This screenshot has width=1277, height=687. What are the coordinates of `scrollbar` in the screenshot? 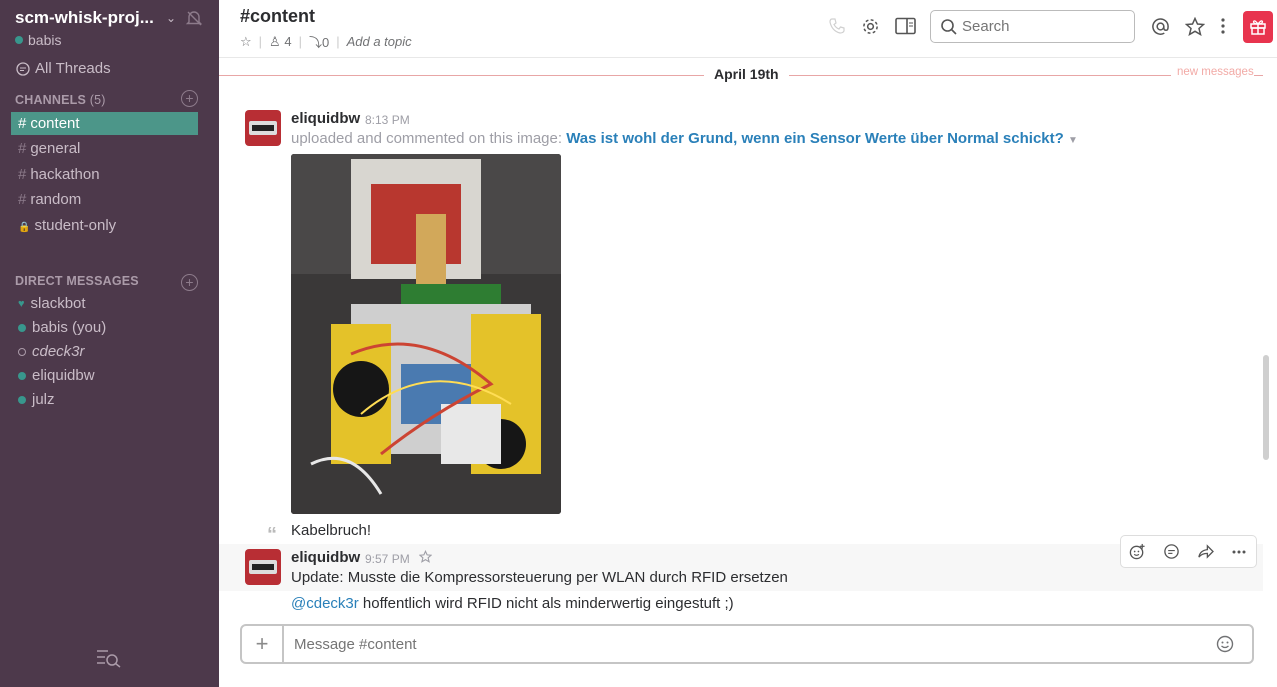 It's located at (1266, 407).